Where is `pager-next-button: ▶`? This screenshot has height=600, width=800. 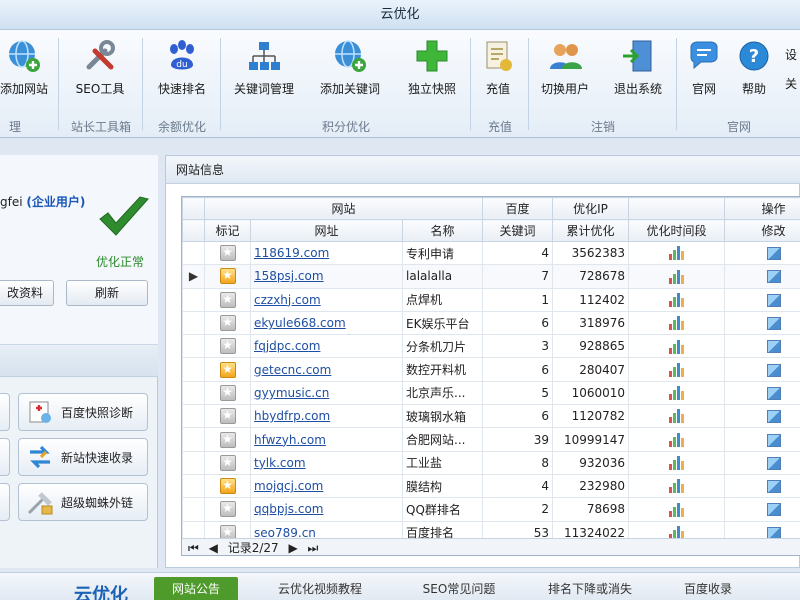
pager-next-button: ▶ is located at coordinates (292, 548).